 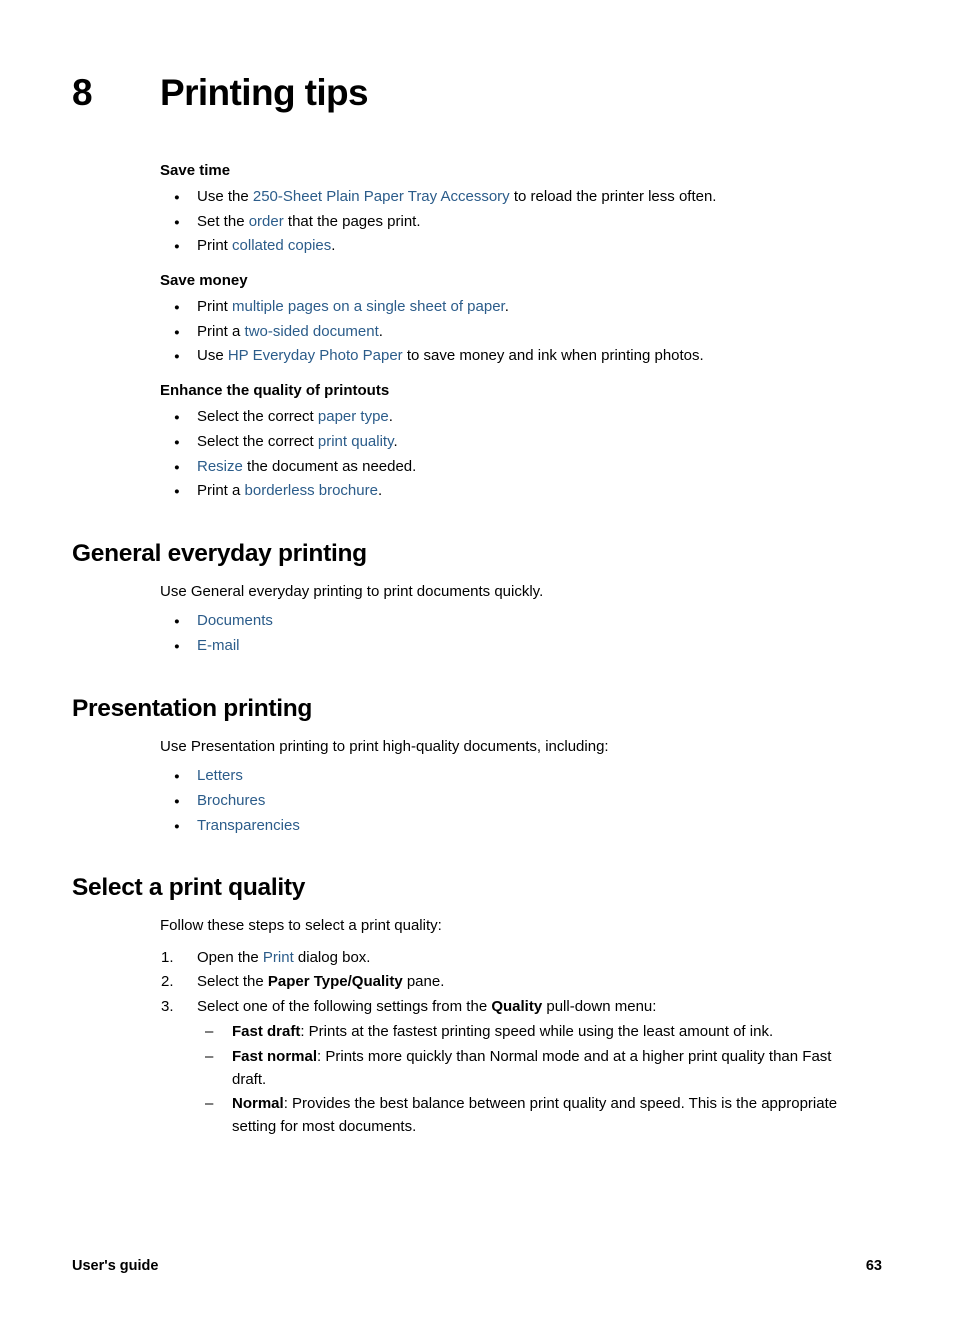 I want to click on list-item: Documents, so click(x=477, y=621).